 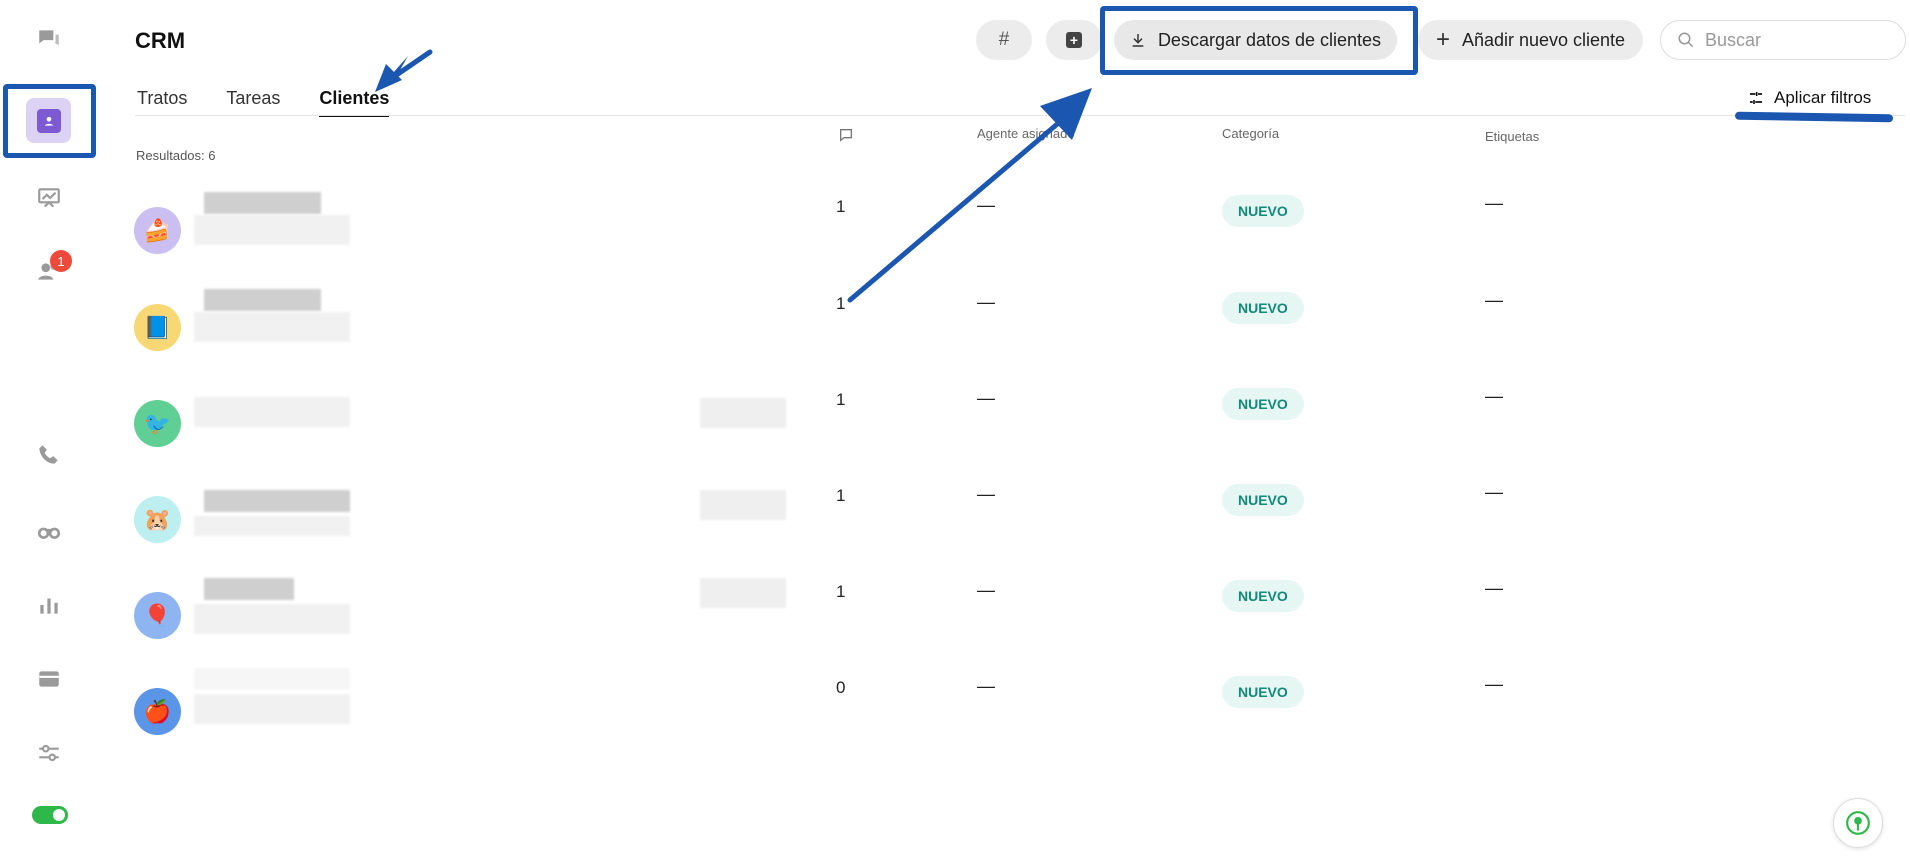 What do you see at coordinates (253, 102) in the screenshot?
I see `tab-tasks: Tareas` at bounding box center [253, 102].